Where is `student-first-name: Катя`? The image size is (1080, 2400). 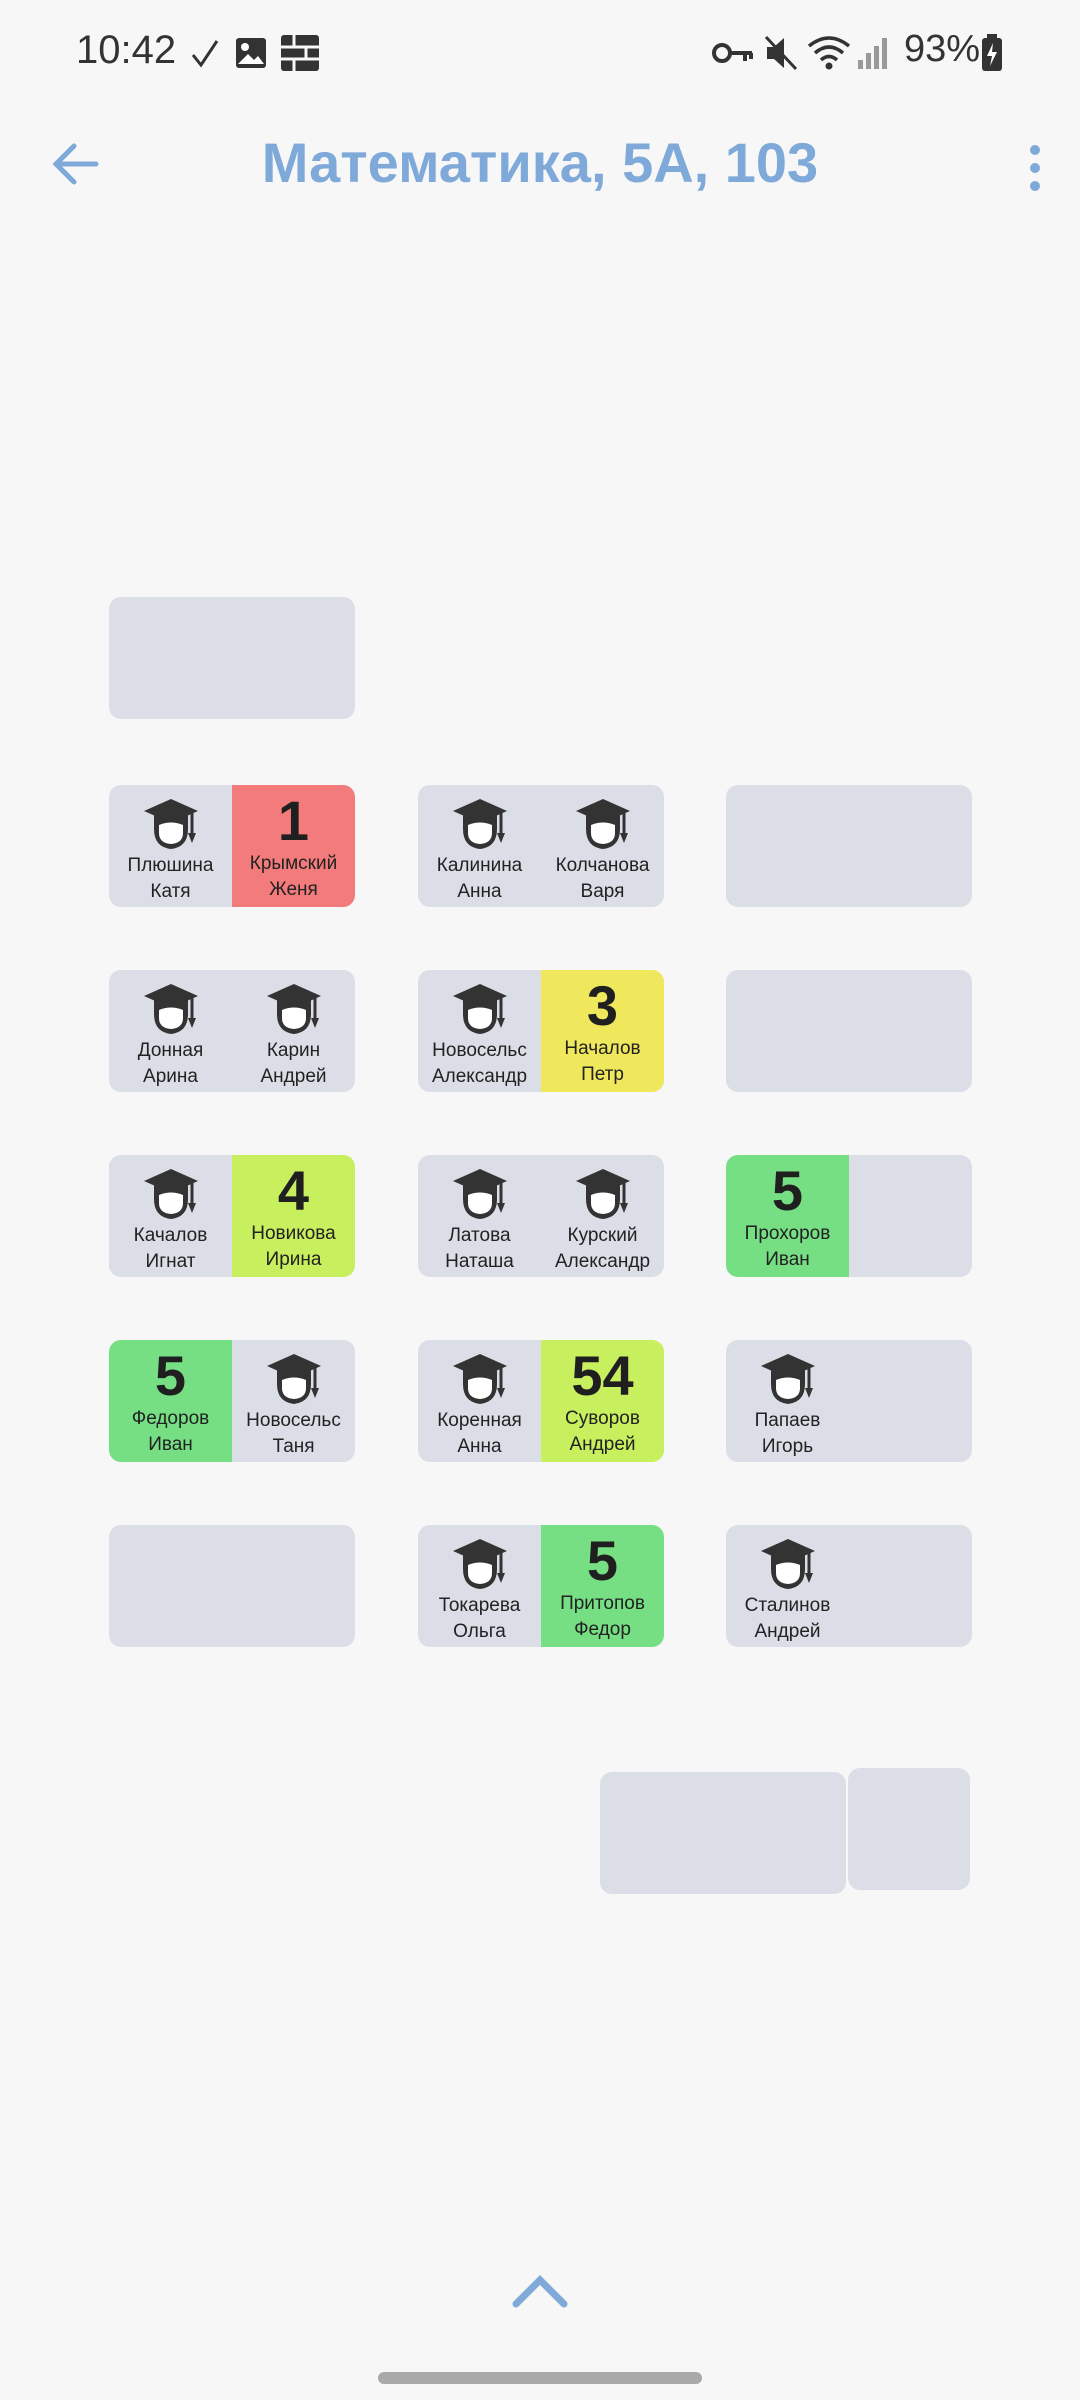
student-first-name: Катя is located at coordinates (170, 891).